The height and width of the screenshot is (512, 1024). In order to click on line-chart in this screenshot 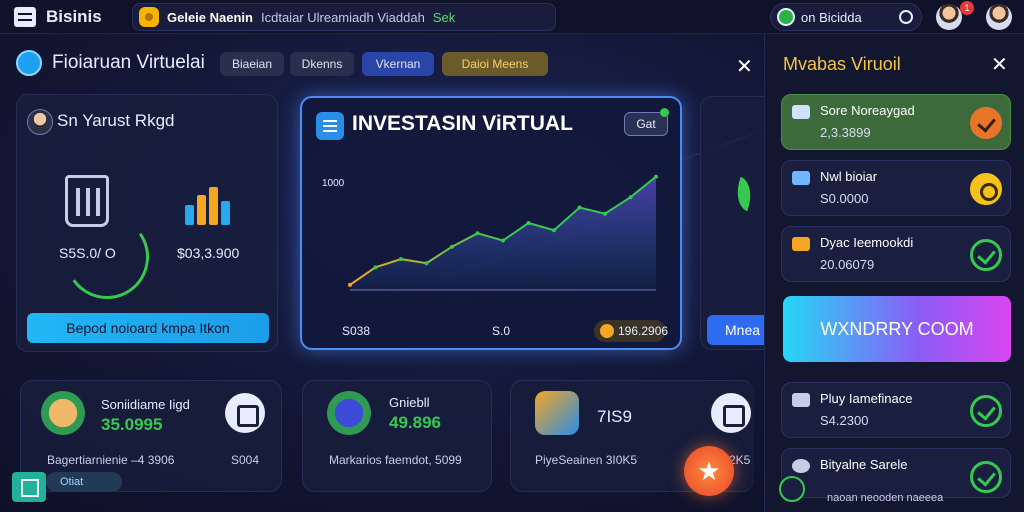, I will do `click(503, 232)`.